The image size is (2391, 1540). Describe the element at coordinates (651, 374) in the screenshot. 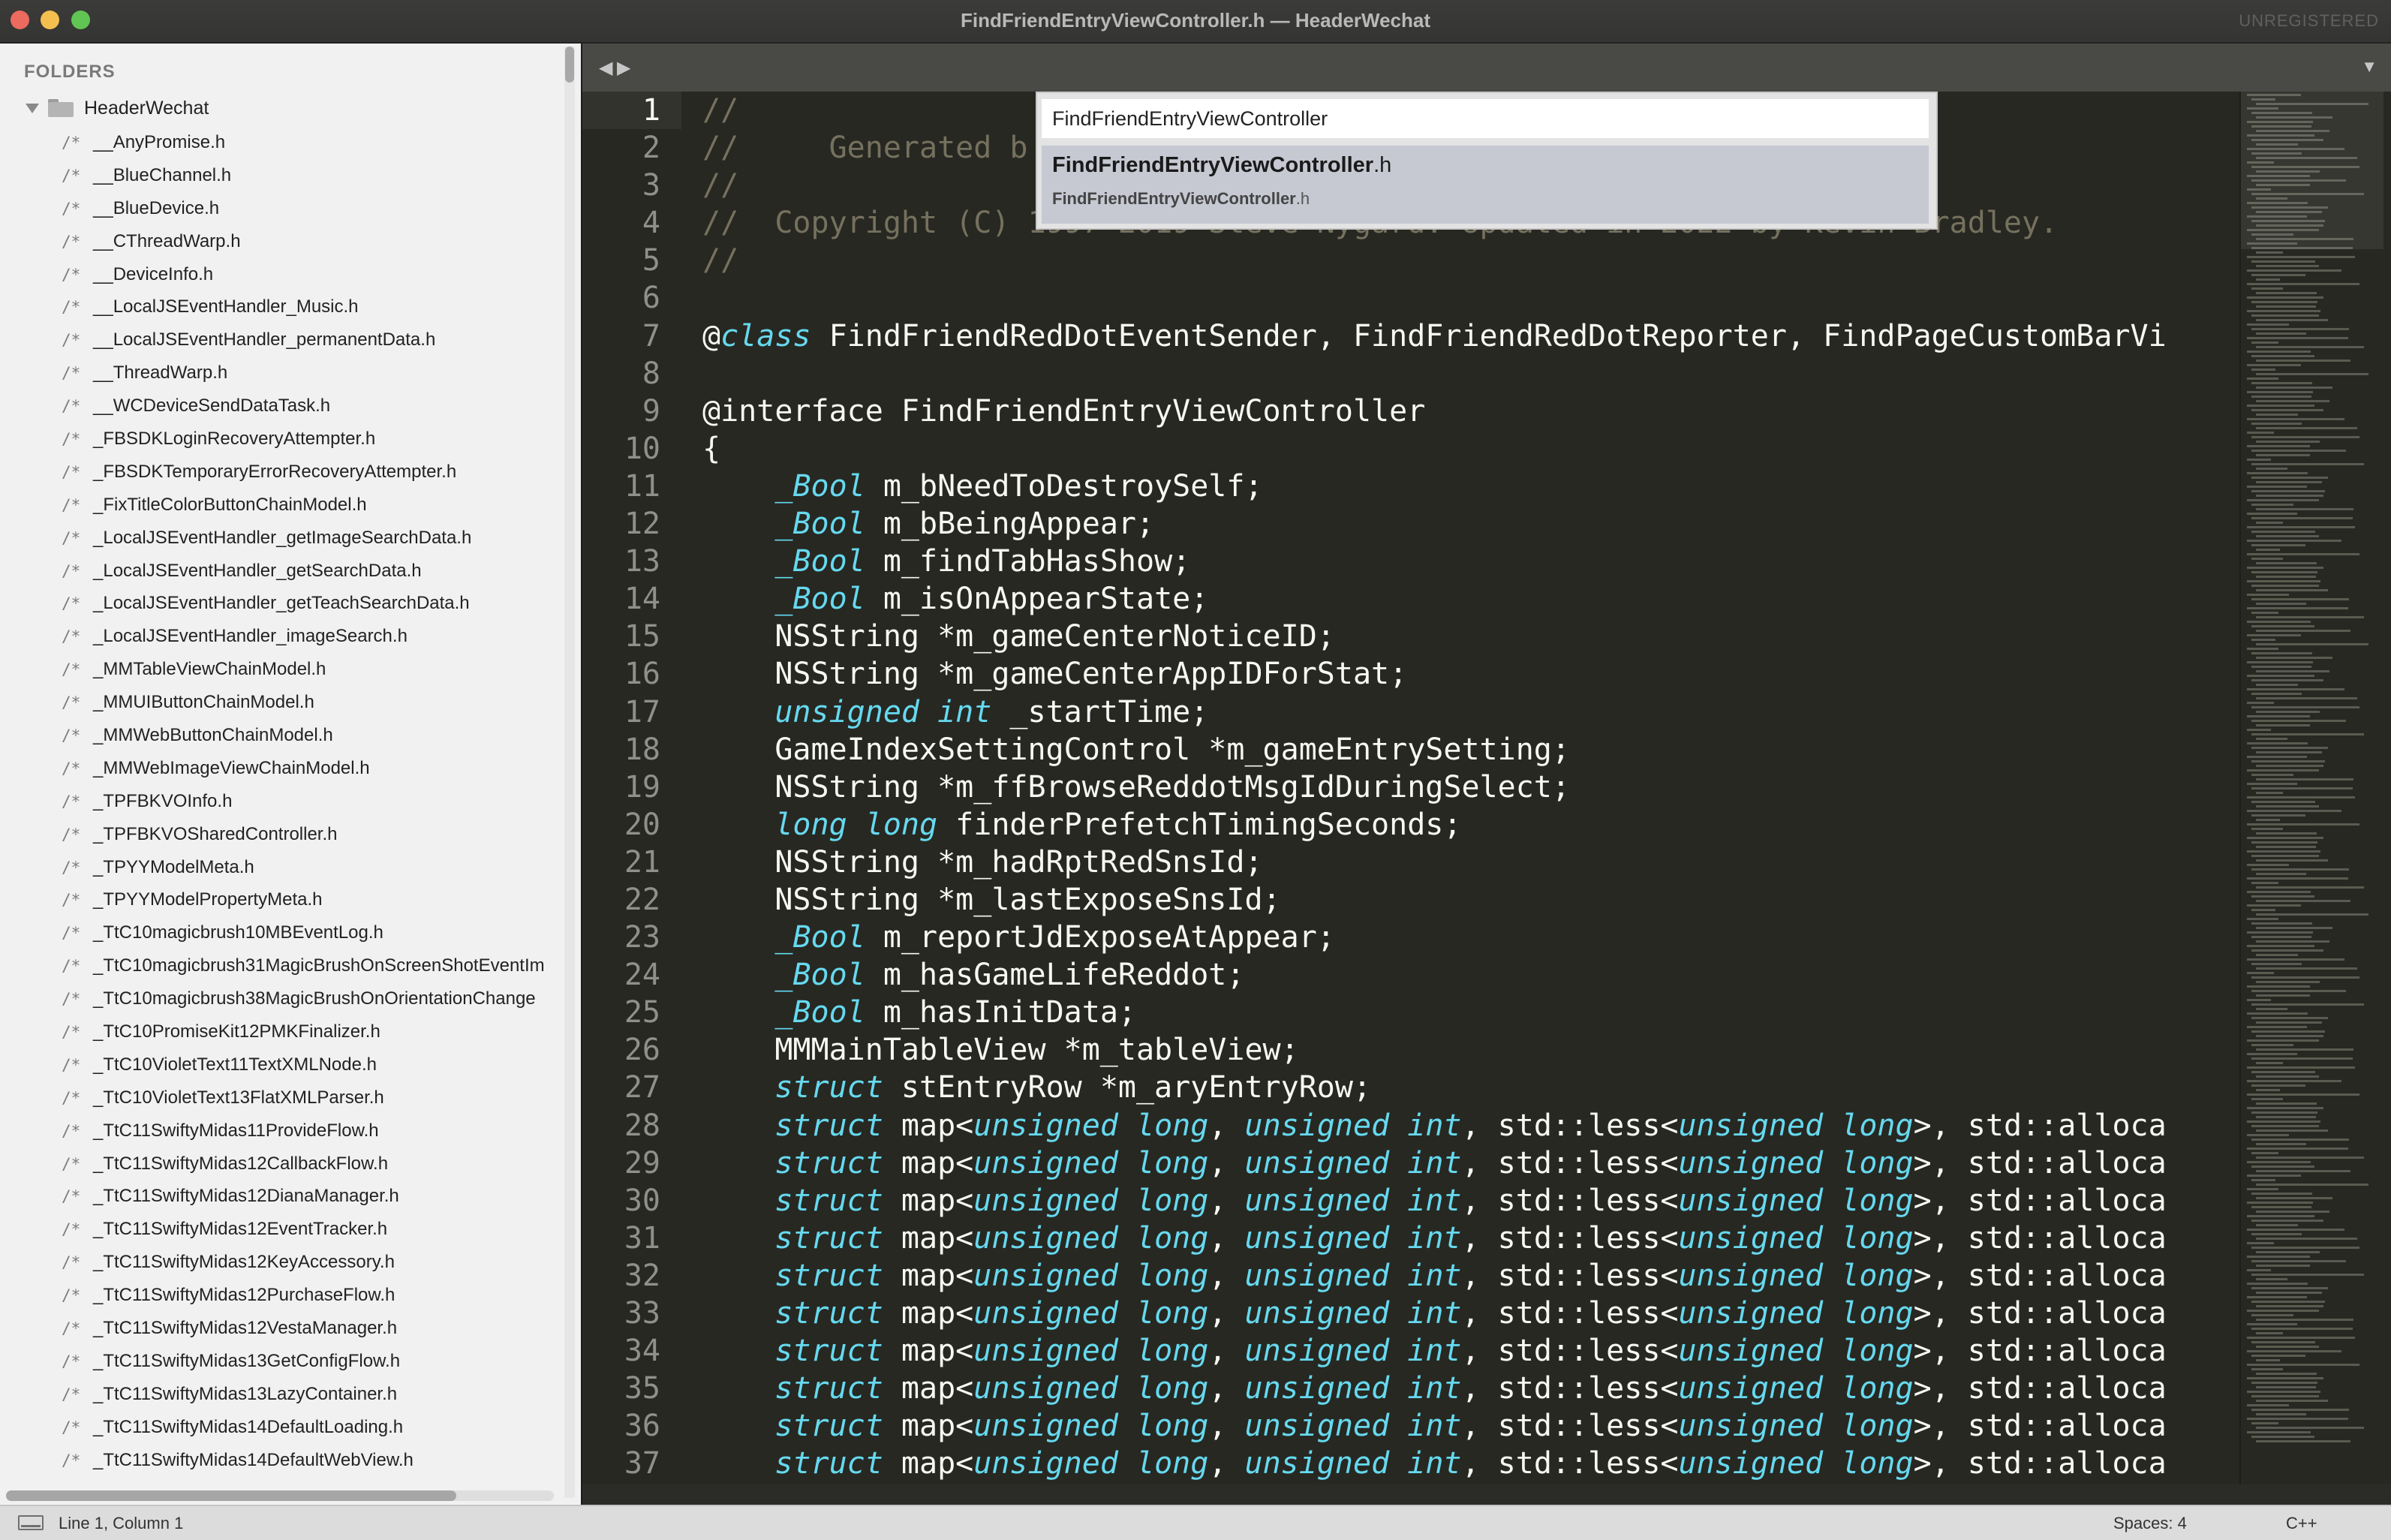

I see `line-number: 8` at that location.